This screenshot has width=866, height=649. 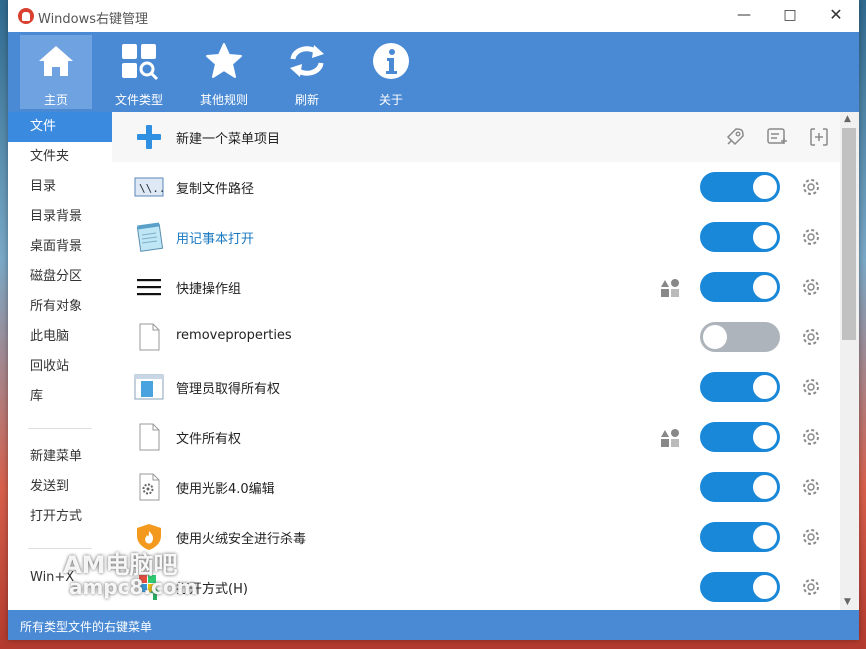 I want to click on minimize-button: —, so click(x=744, y=16).